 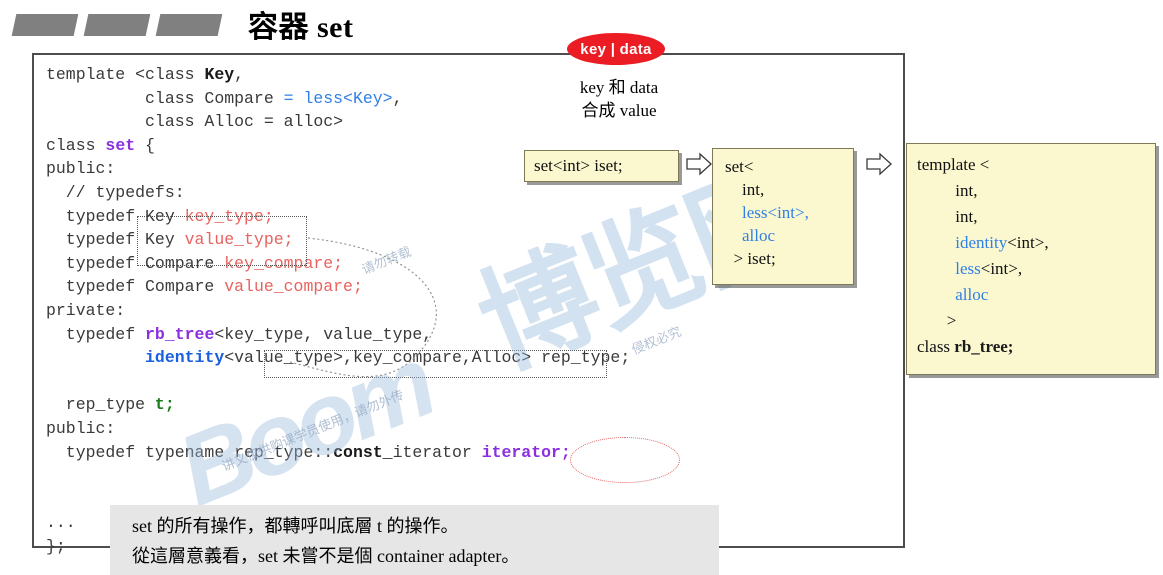 I want to click on code-line: class Alloc = alloc>, so click(x=195, y=122).